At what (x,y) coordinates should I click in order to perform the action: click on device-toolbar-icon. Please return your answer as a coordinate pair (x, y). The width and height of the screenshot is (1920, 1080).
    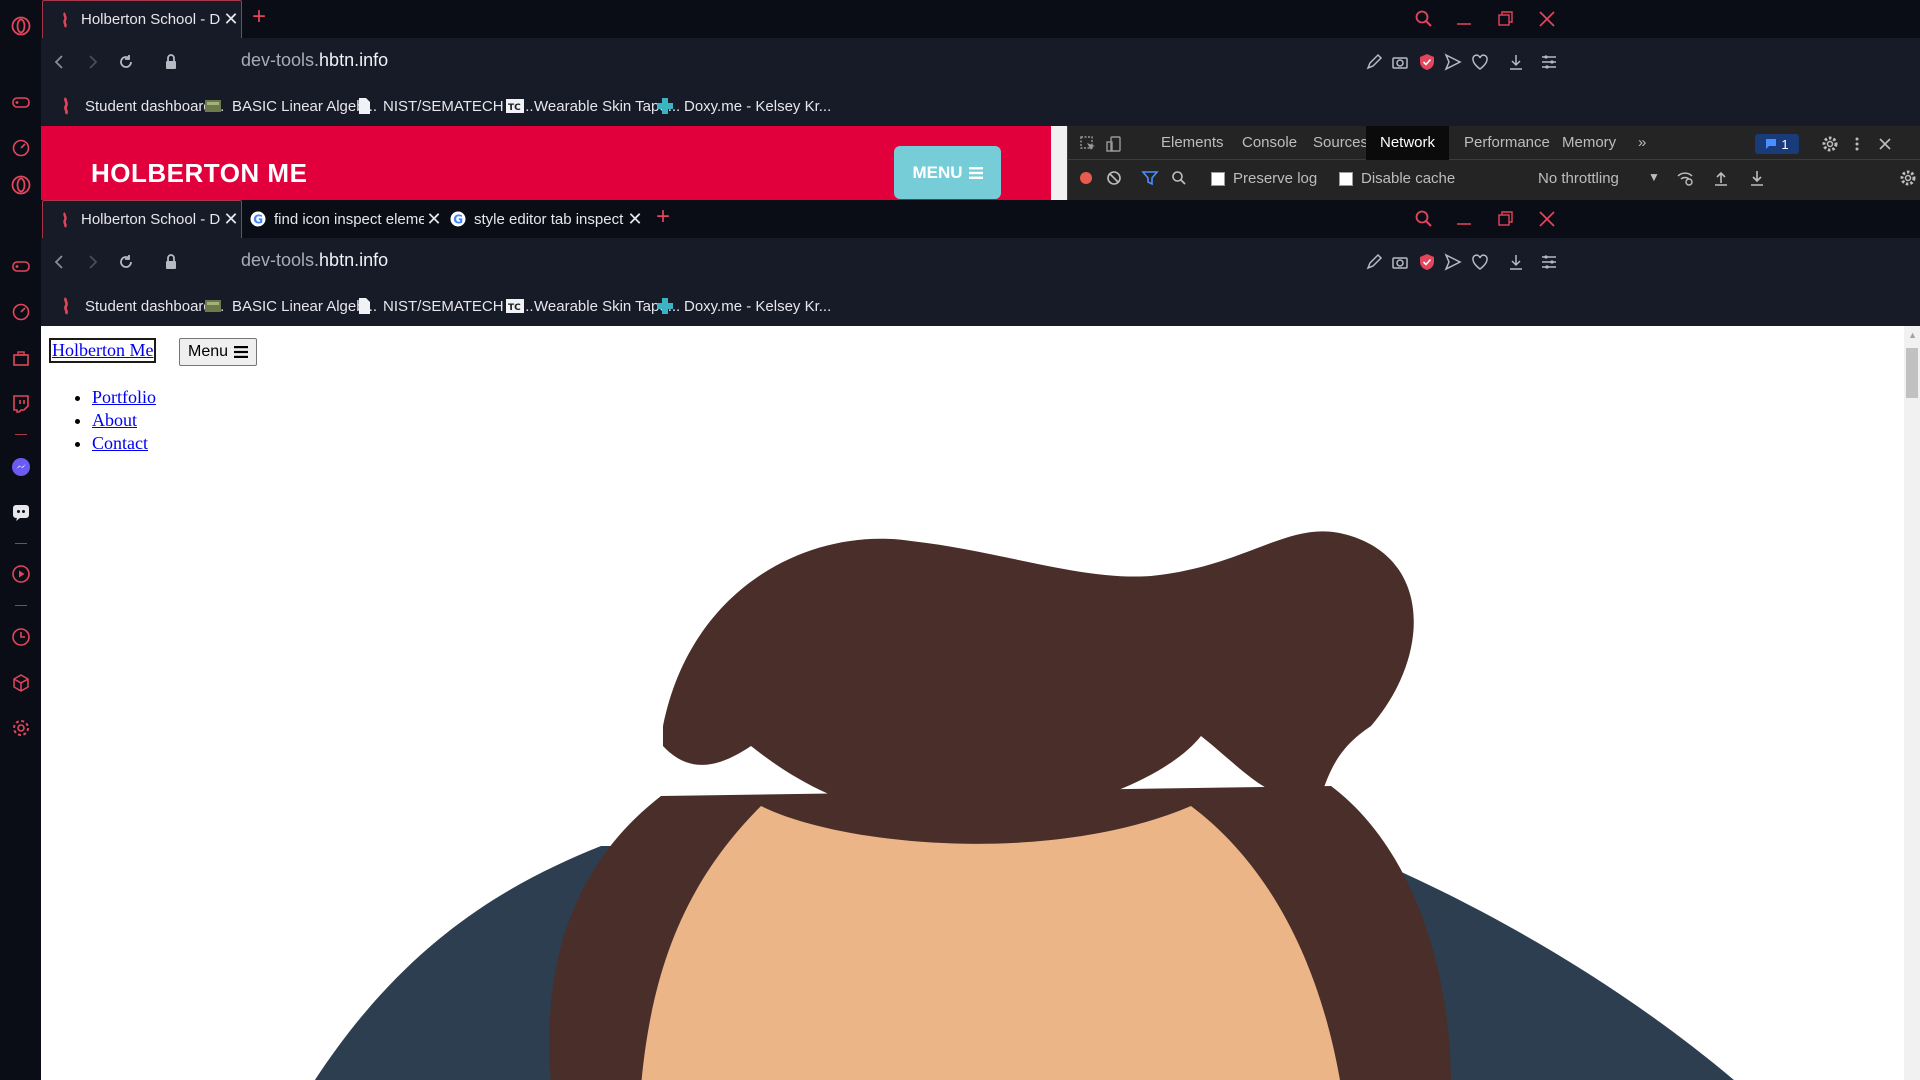
    Looking at the image, I should click on (1114, 144).